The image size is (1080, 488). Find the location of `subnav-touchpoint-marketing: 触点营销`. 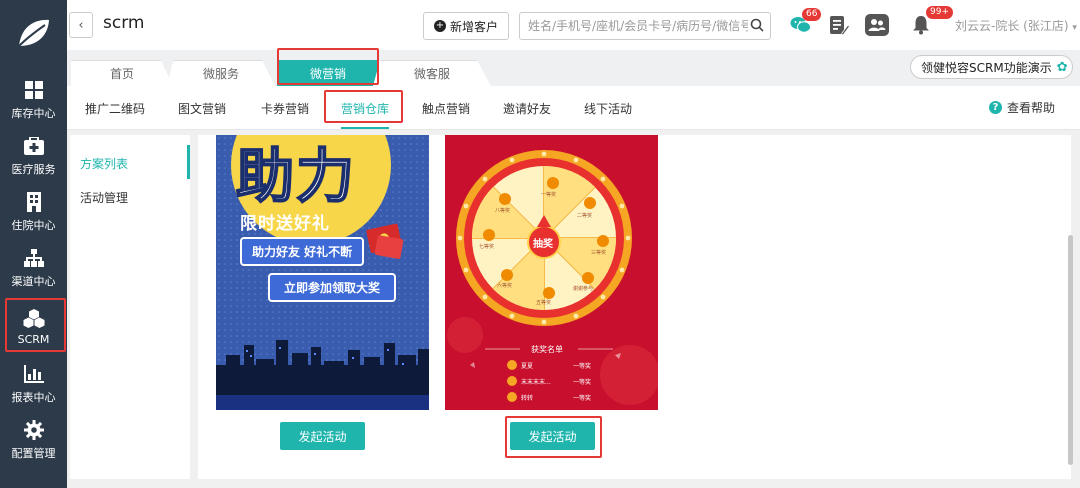

subnav-touchpoint-marketing: 触点营销 is located at coordinates (446, 108).